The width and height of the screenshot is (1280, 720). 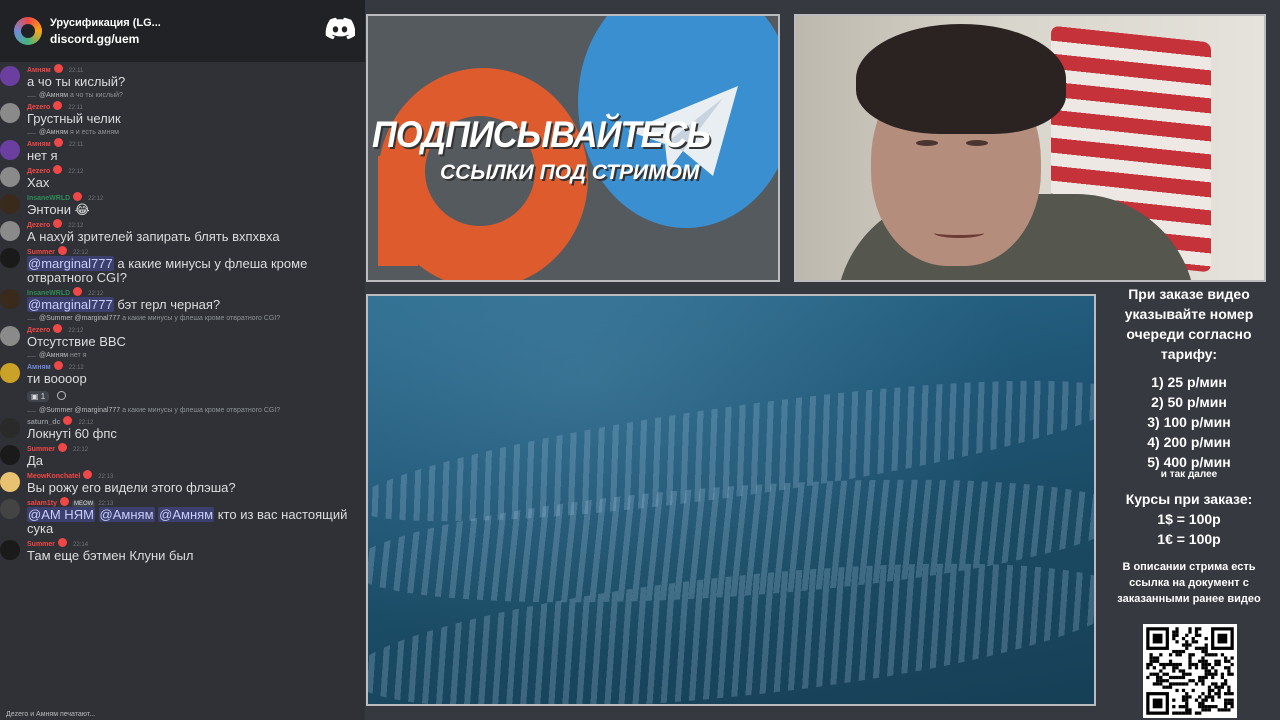 I want to click on username: saturn_dc, so click(x=43, y=422).